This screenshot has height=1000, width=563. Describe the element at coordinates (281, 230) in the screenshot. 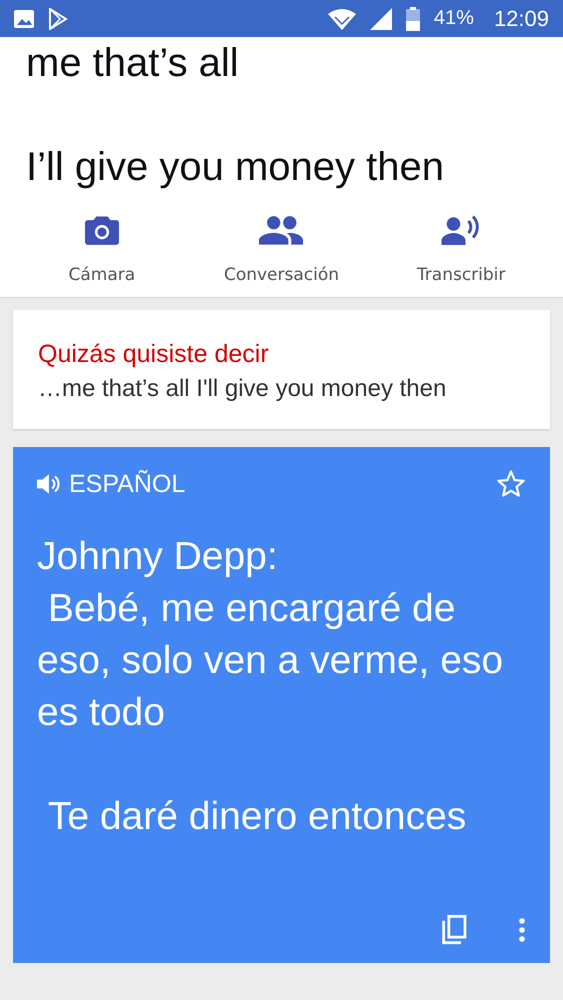

I see `people-icon` at that location.